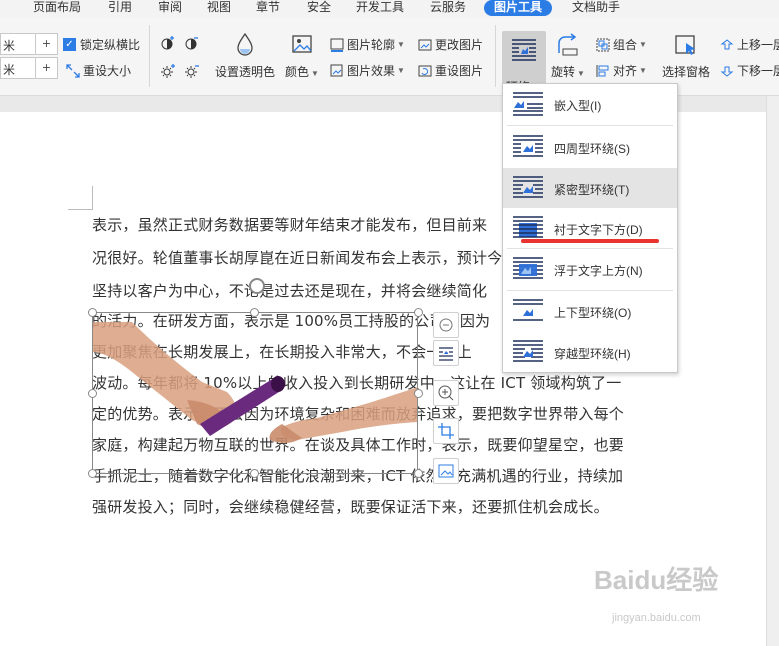 The height and width of the screenshot is (646, 779). What do you see at coordinates (459, 71) in the screenshot?
I see `reset-picture-label: 重设图片` at bounding box center [459, 71].